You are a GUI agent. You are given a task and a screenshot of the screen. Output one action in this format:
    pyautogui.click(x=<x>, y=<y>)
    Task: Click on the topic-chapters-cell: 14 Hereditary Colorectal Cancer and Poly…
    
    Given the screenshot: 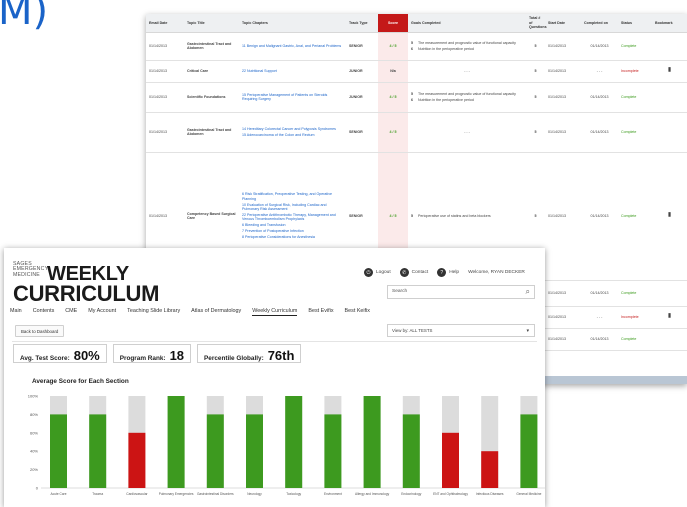 What is the action you would take?
    pyautogui.click(x=292, y=132)
    